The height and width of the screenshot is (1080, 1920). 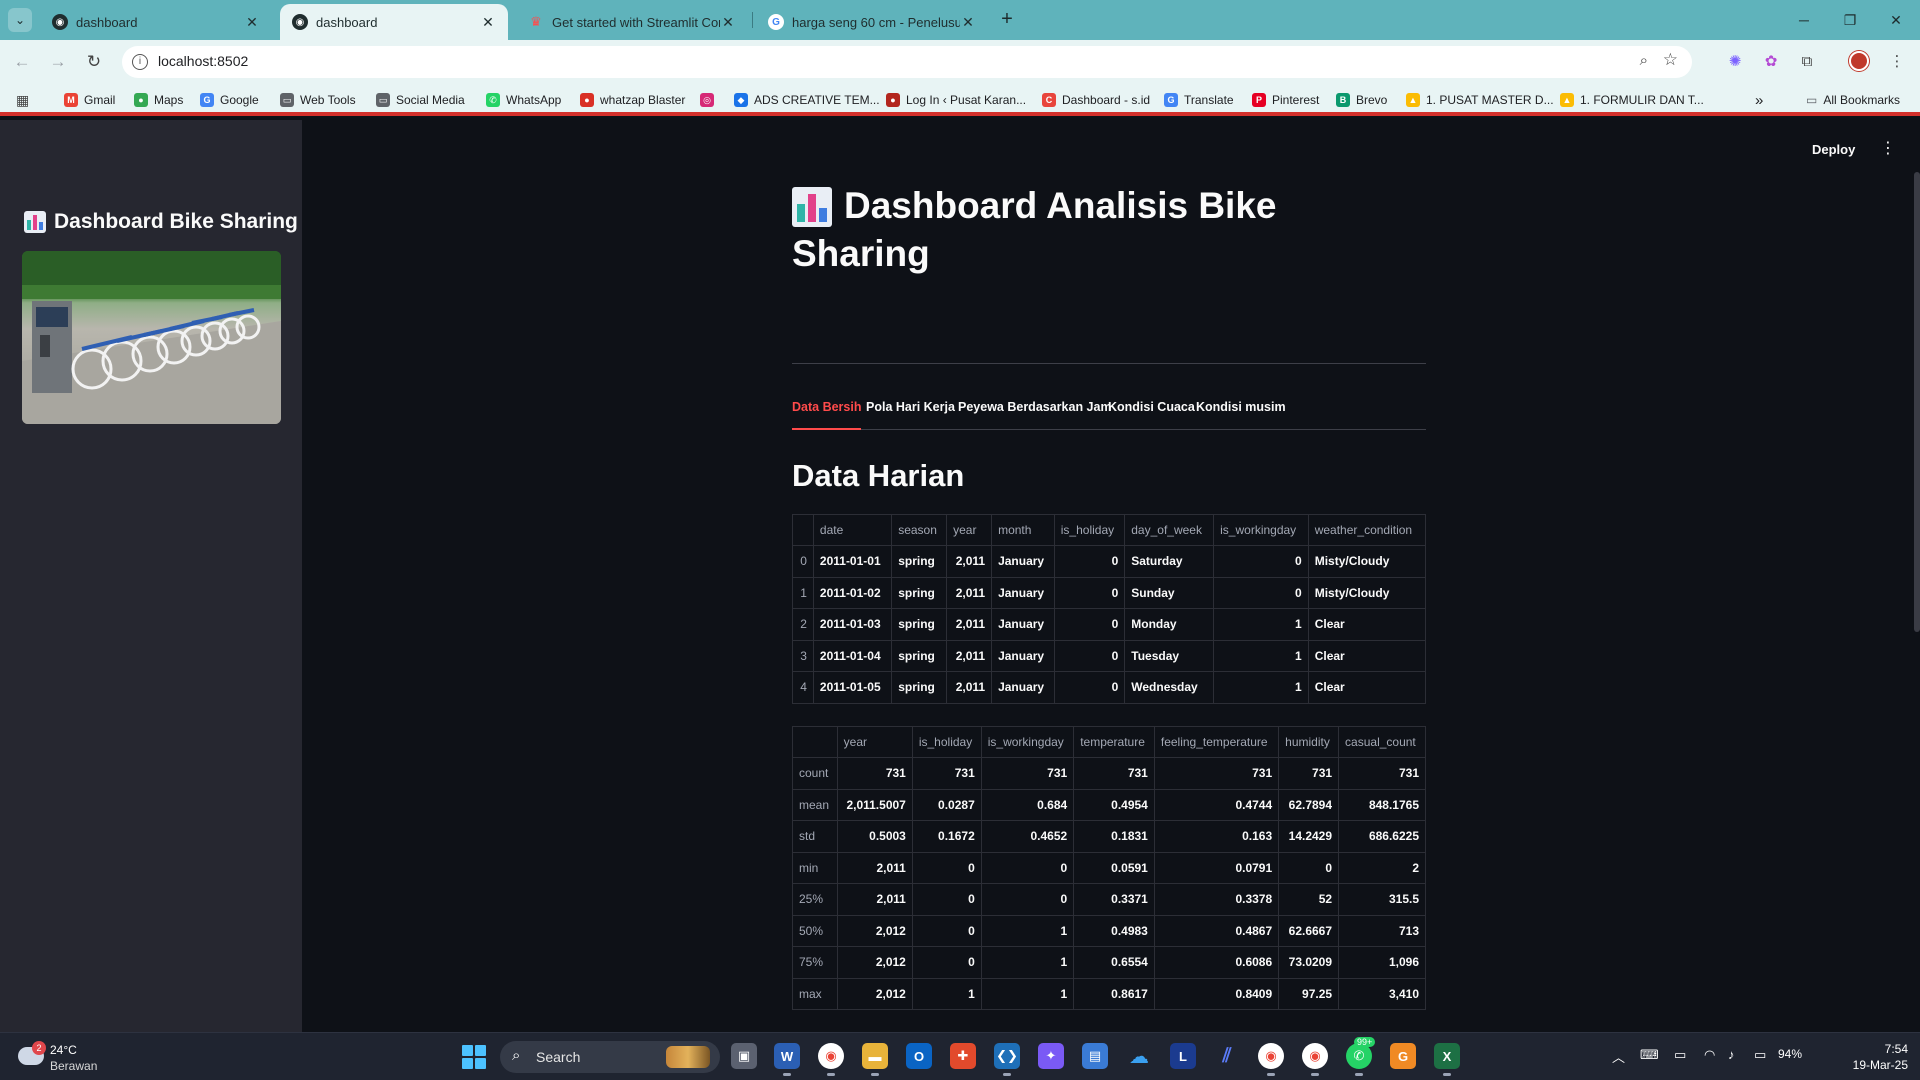 What do you see at coordinates (420, 100) in the screenshot?
I see `bookmark-item: ▭ Social Media` at bounding box center [420, 100].